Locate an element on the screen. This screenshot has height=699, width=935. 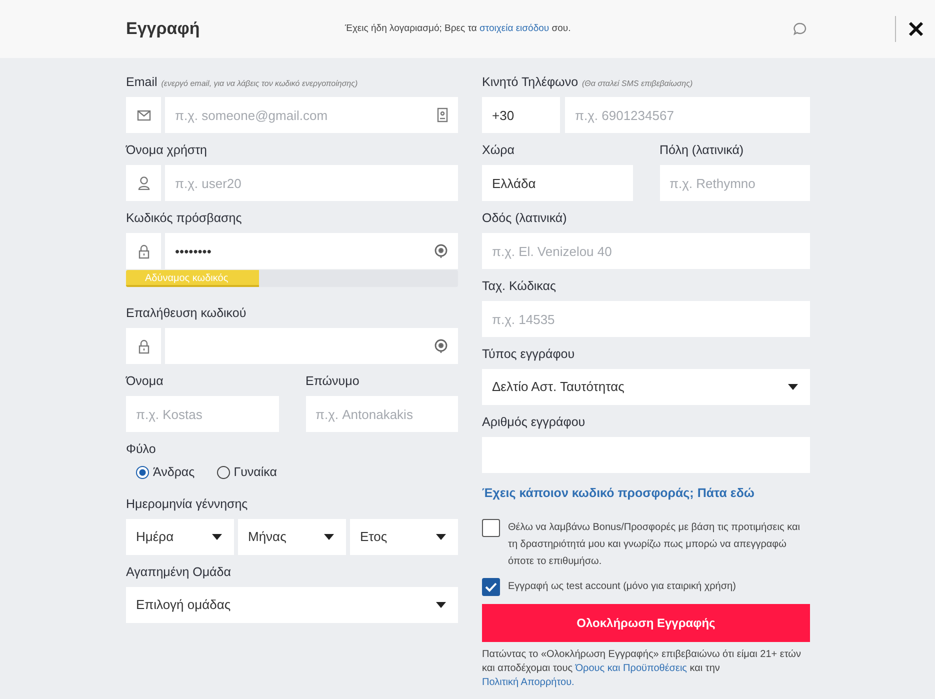
envelope-icon is located at coordinates (143, 115).